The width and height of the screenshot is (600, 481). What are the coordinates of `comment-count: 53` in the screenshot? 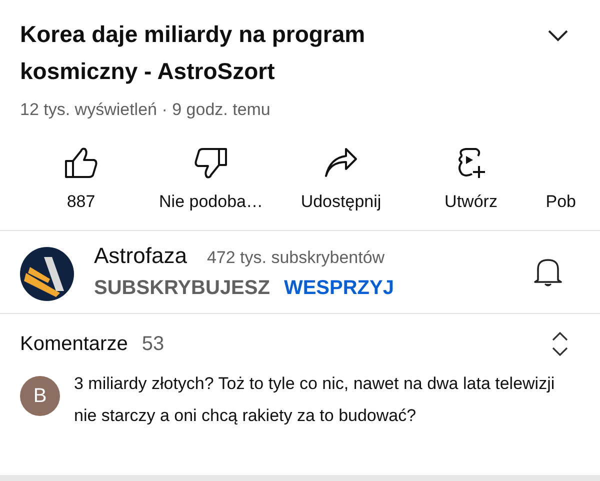 It's located at (153, 344).